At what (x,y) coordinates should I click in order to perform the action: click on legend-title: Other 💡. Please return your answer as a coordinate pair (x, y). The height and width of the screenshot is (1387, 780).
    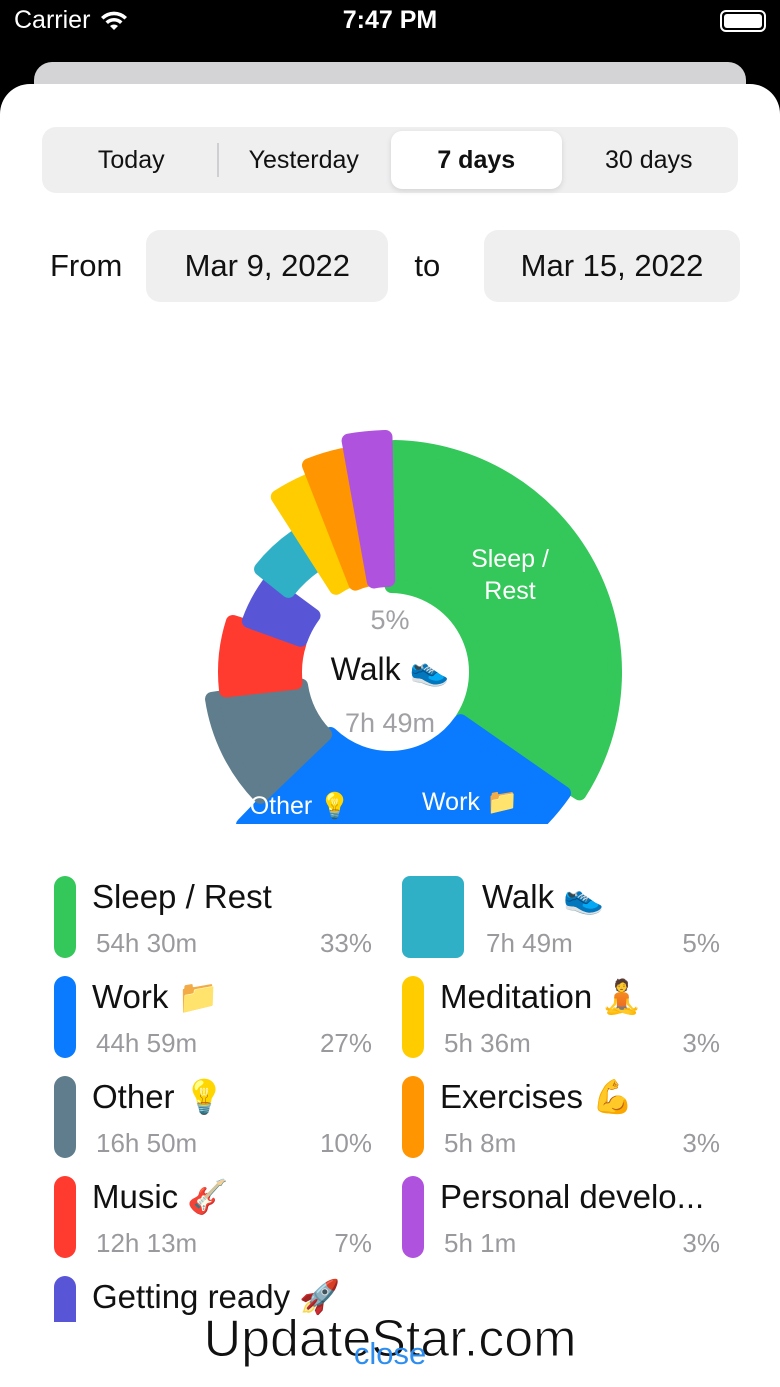
    Looking at the image, I should click on (158, 1096).